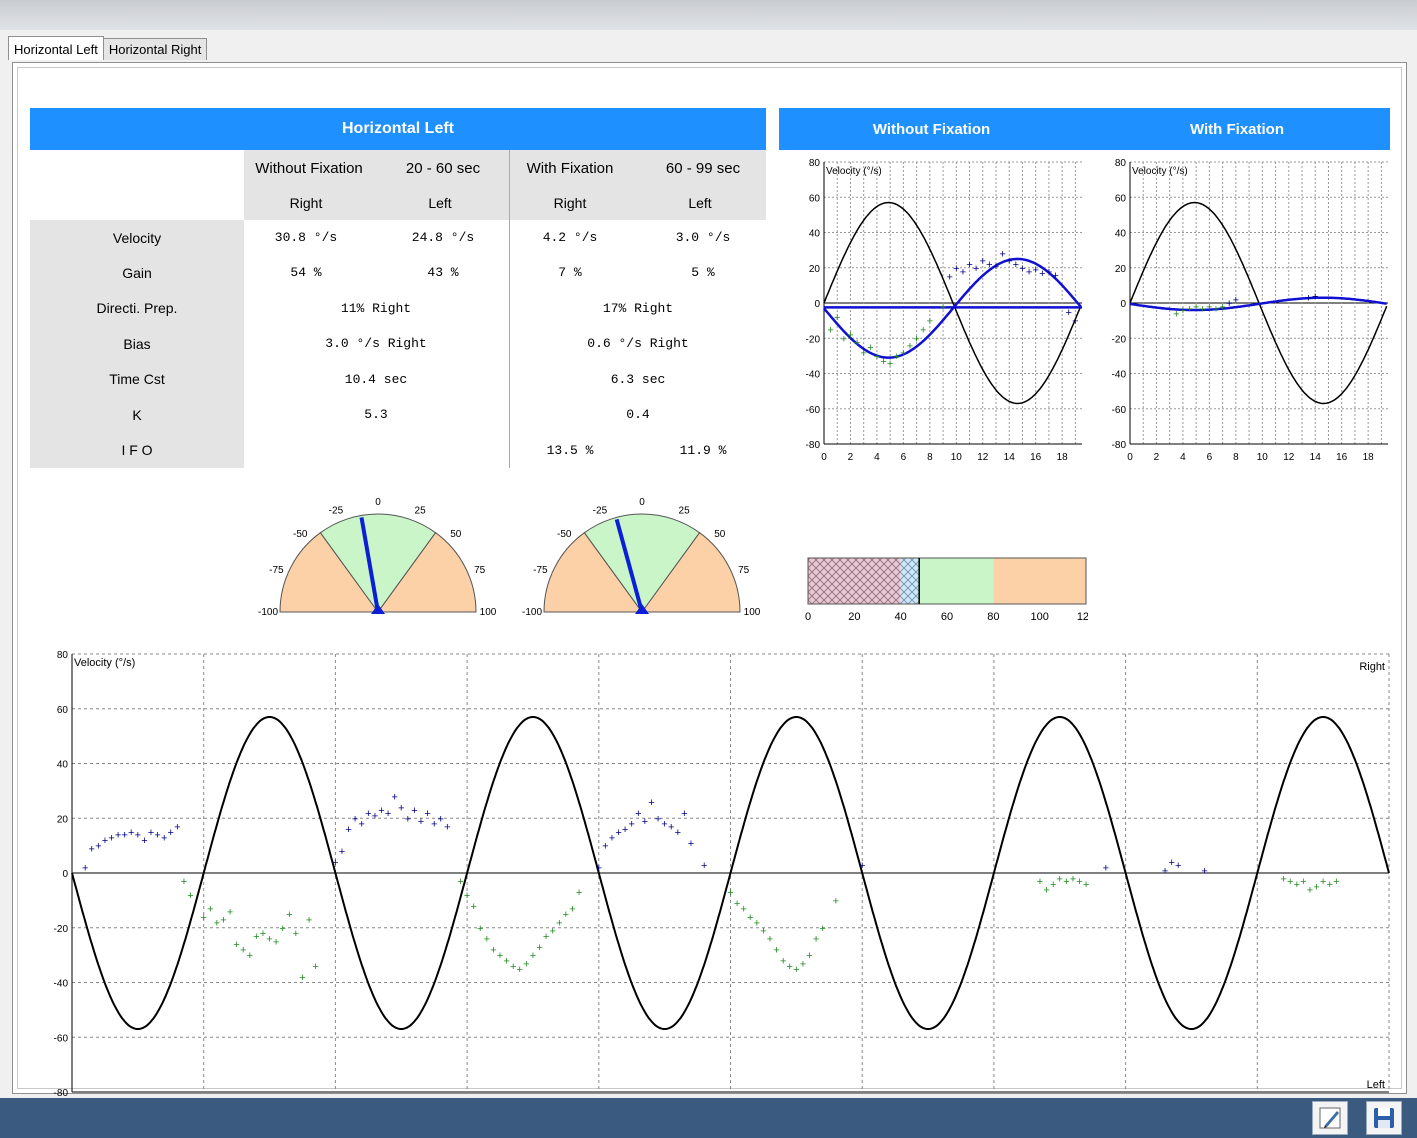 This screenshot has height=1138, width=1417. I want to click on label-left: Left, so click(1376, 1085).